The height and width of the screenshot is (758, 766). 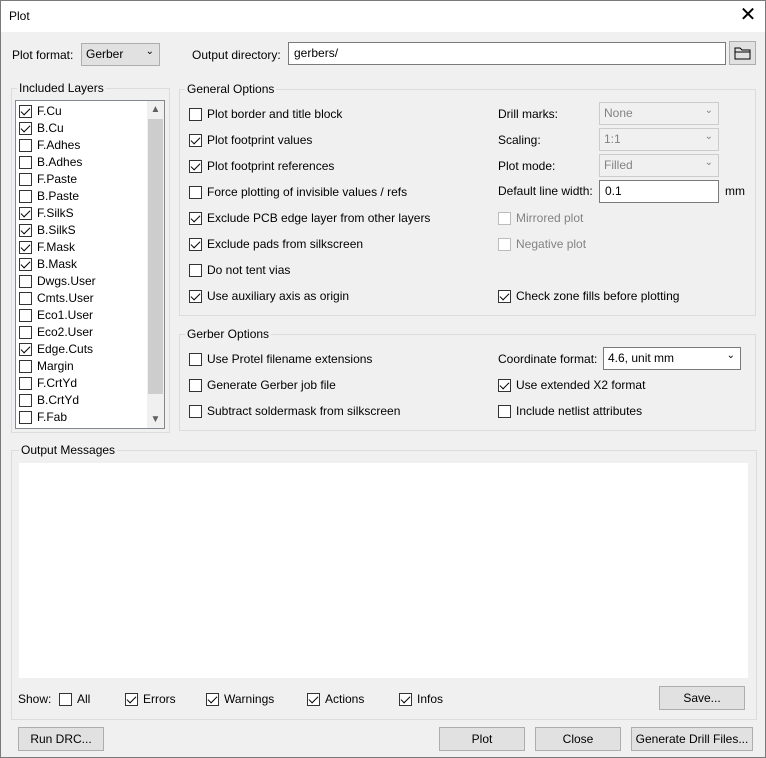 What do you see at coordinates (421, 699) in the screenshot?
I see `show-infos-checkbox: Infos` at bounding box center [421, 699].